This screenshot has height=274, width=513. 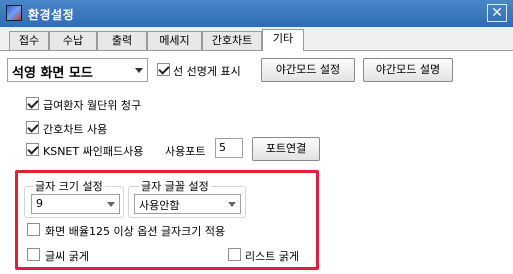 I want to click on tab-nursing-chart: 간호차트, so click(x=232, y=40).